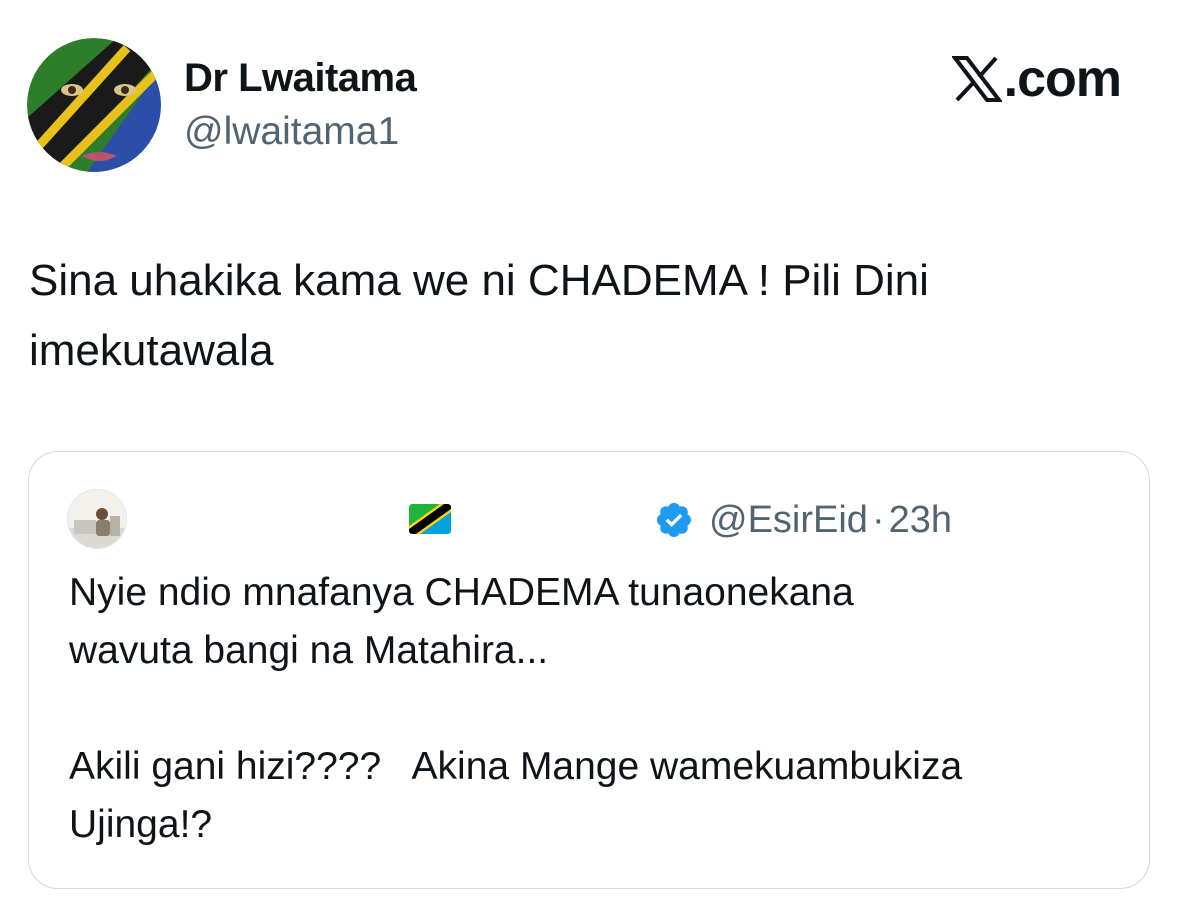  What do you see at coordinates (976, 79) in the screenshot?
I see `x-logo-icon` at bounding box center [976, 79].